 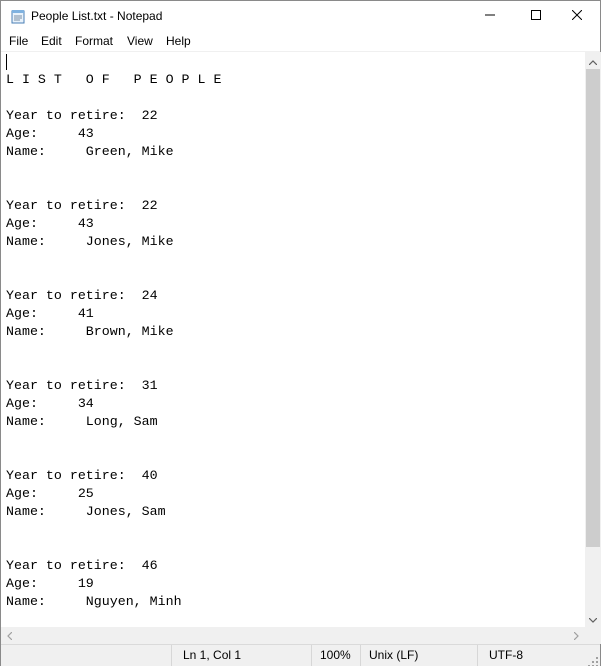 What do you see at coordinates (593, 635) in the screenshot?
I see `scrollbar-corner` at bounding box center [593, 635].